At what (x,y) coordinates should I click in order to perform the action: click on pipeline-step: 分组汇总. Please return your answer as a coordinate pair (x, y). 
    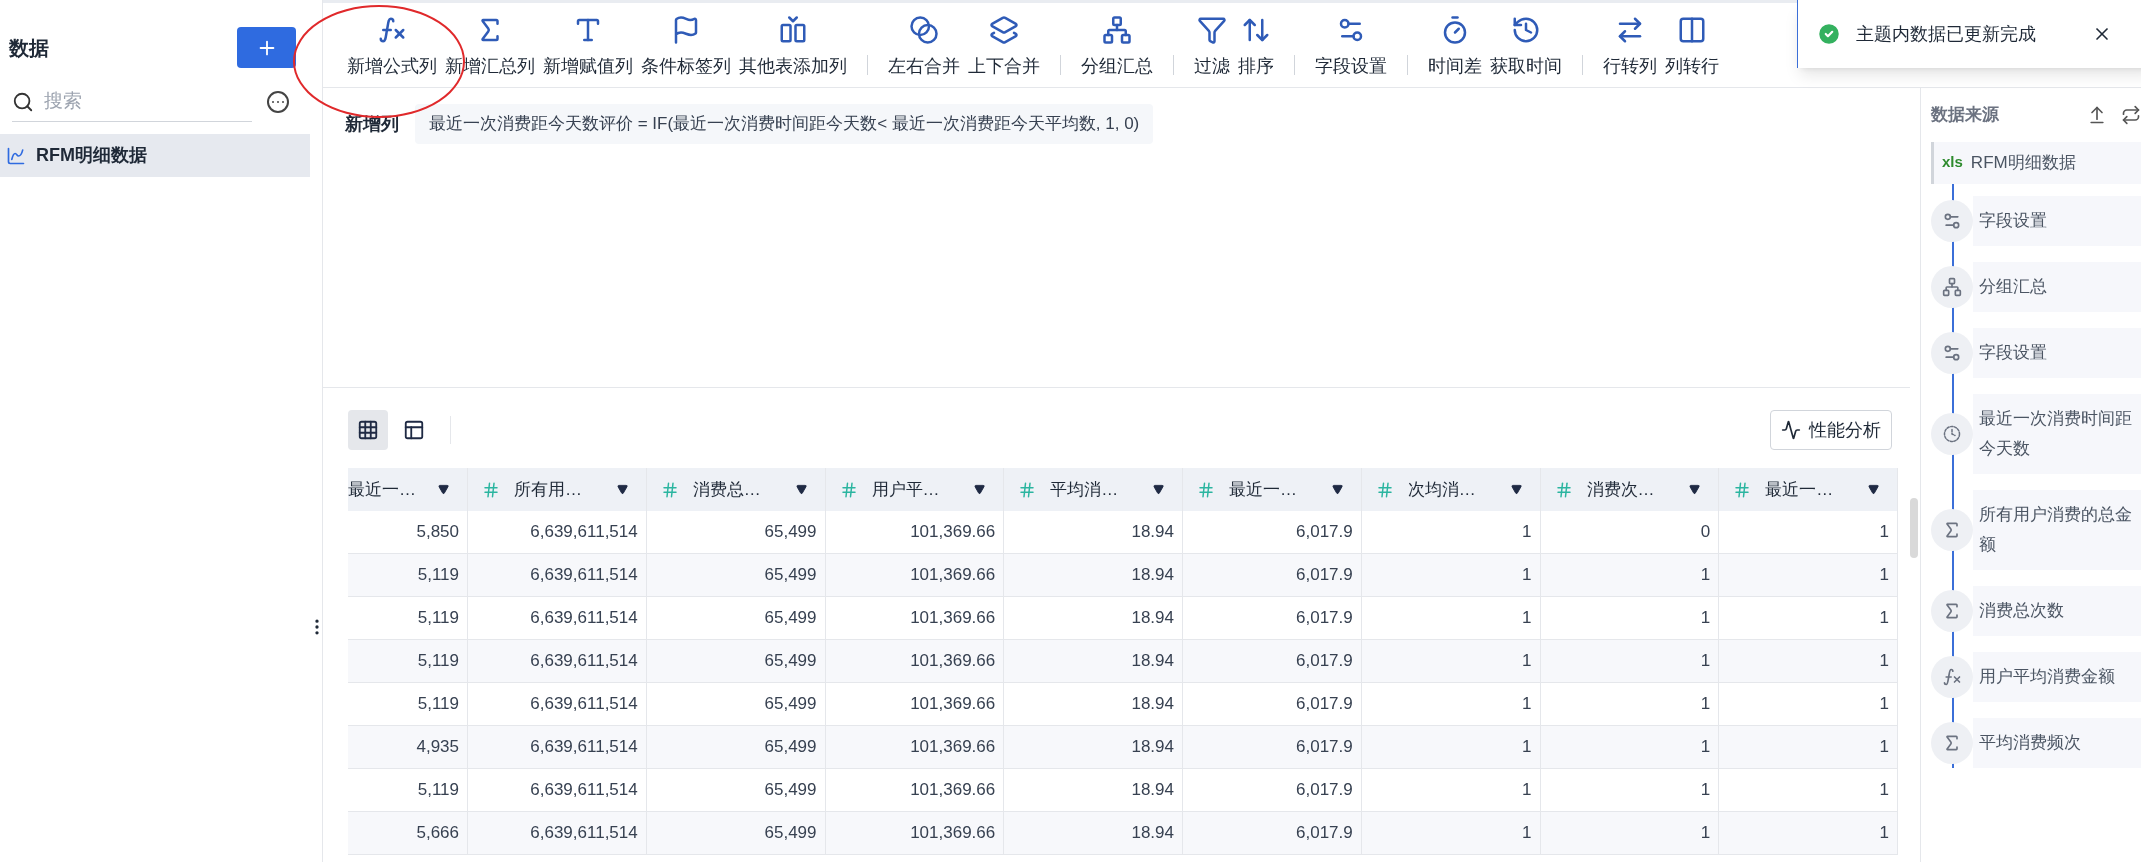
    Looking at the image, I should click on (2036, 286).